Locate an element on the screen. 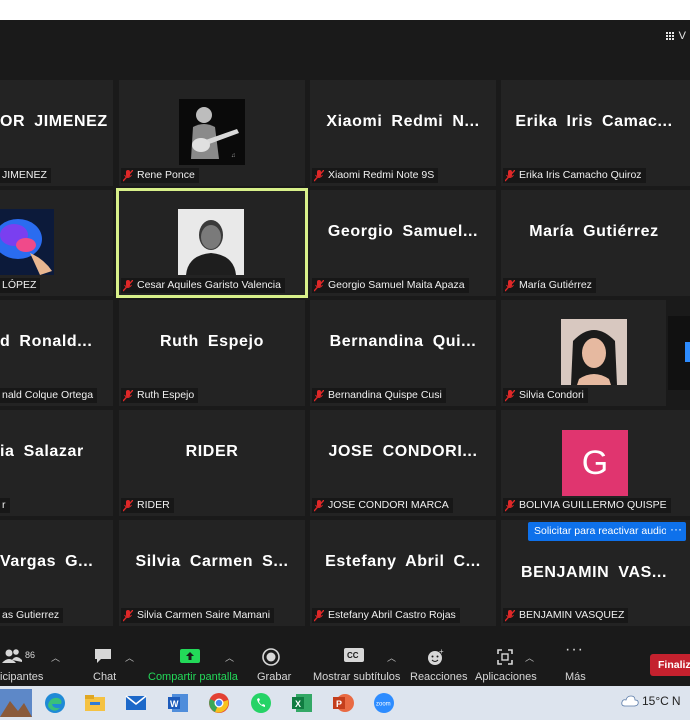 Image resolution: width=690 pixels, height=720 pixels. participant-tile: LÓPEZ is located at coordinates (56, 243).